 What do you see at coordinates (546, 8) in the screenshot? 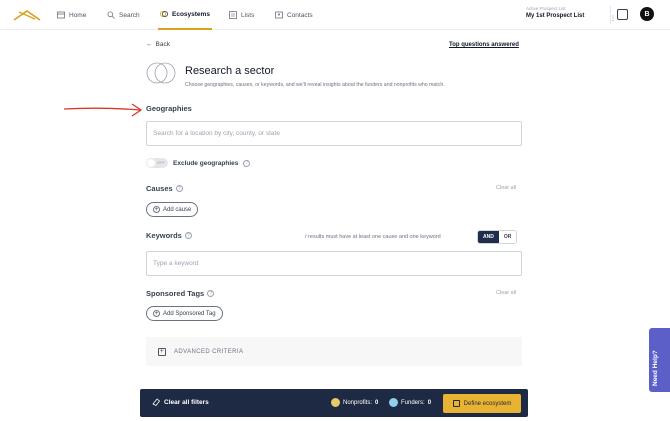
I see `prospect-label: Active Prospect List` at bounding box center [546, 8].